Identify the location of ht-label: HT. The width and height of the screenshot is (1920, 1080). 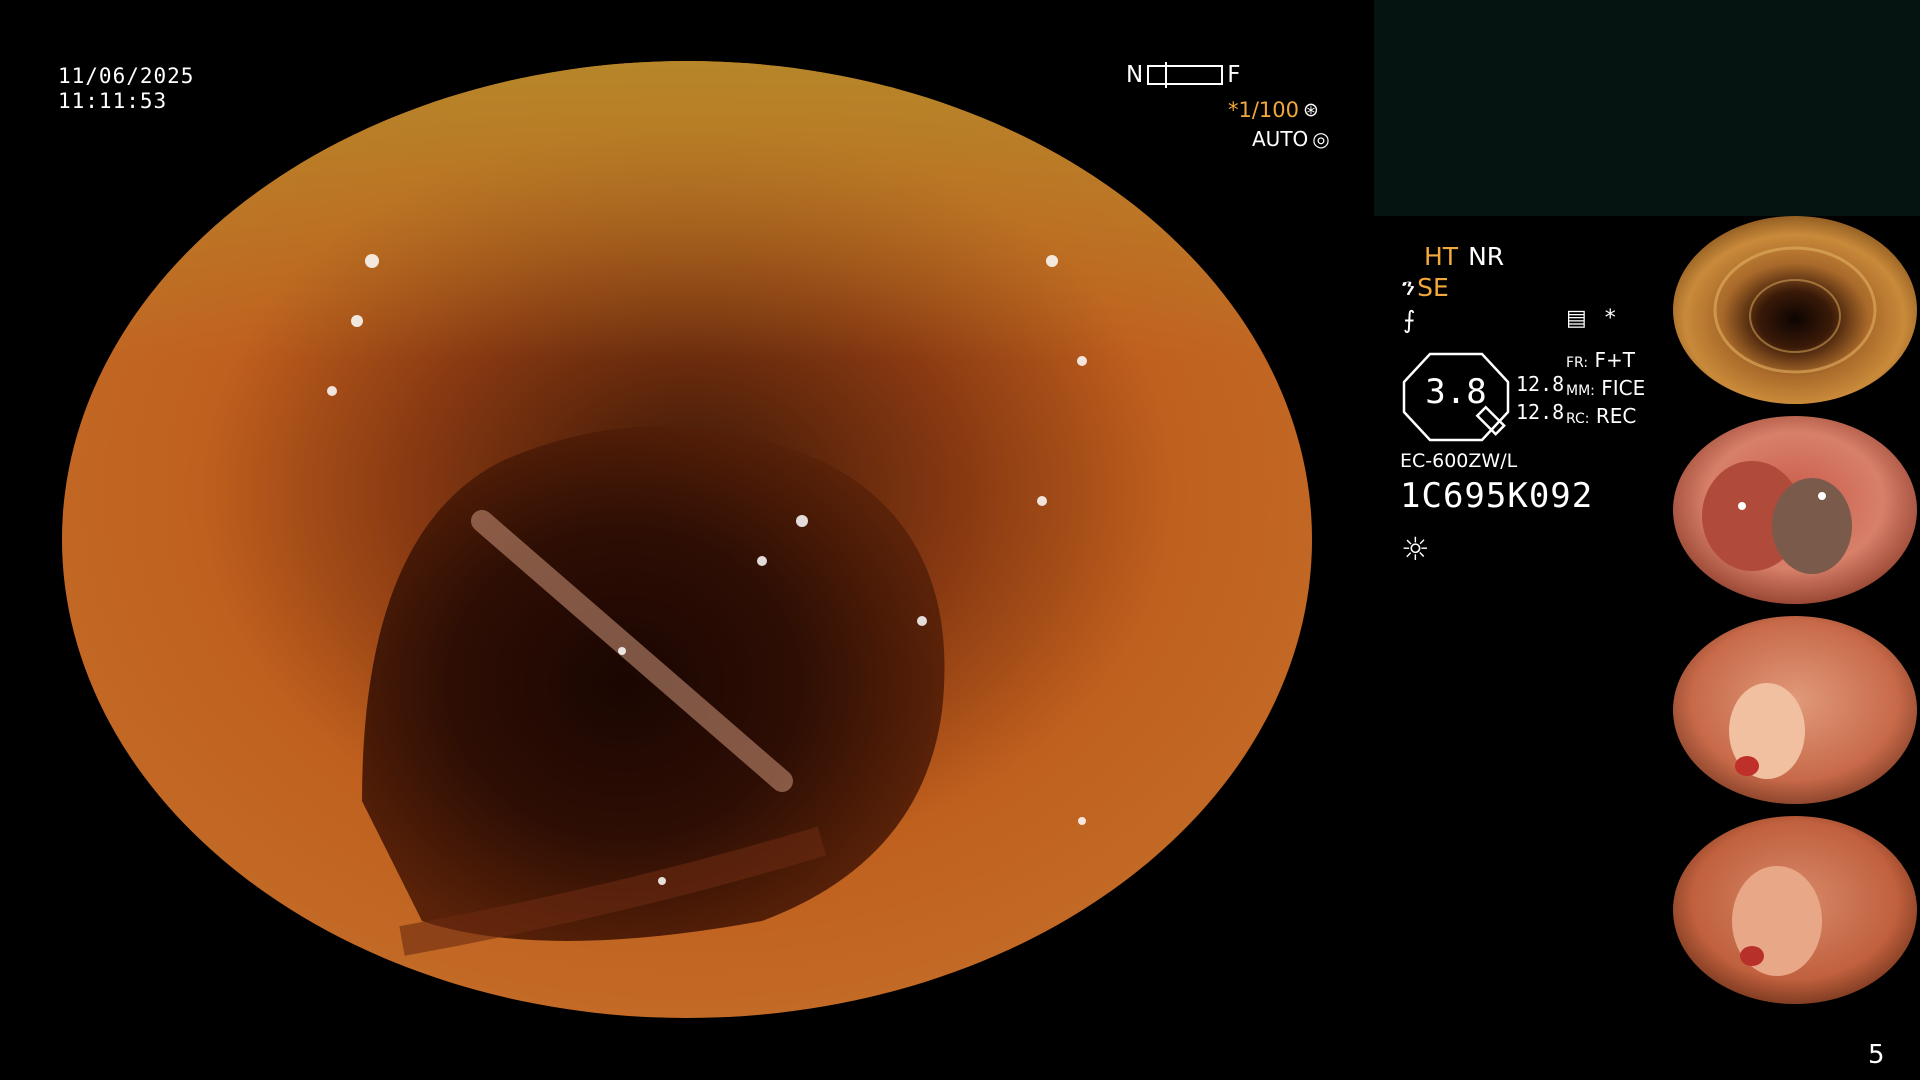
(1441, 256).